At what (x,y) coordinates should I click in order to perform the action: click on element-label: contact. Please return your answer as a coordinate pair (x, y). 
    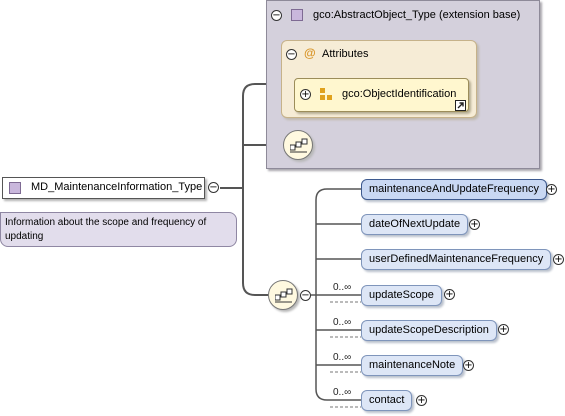
    Looking at the image, I should click on (387, 400).